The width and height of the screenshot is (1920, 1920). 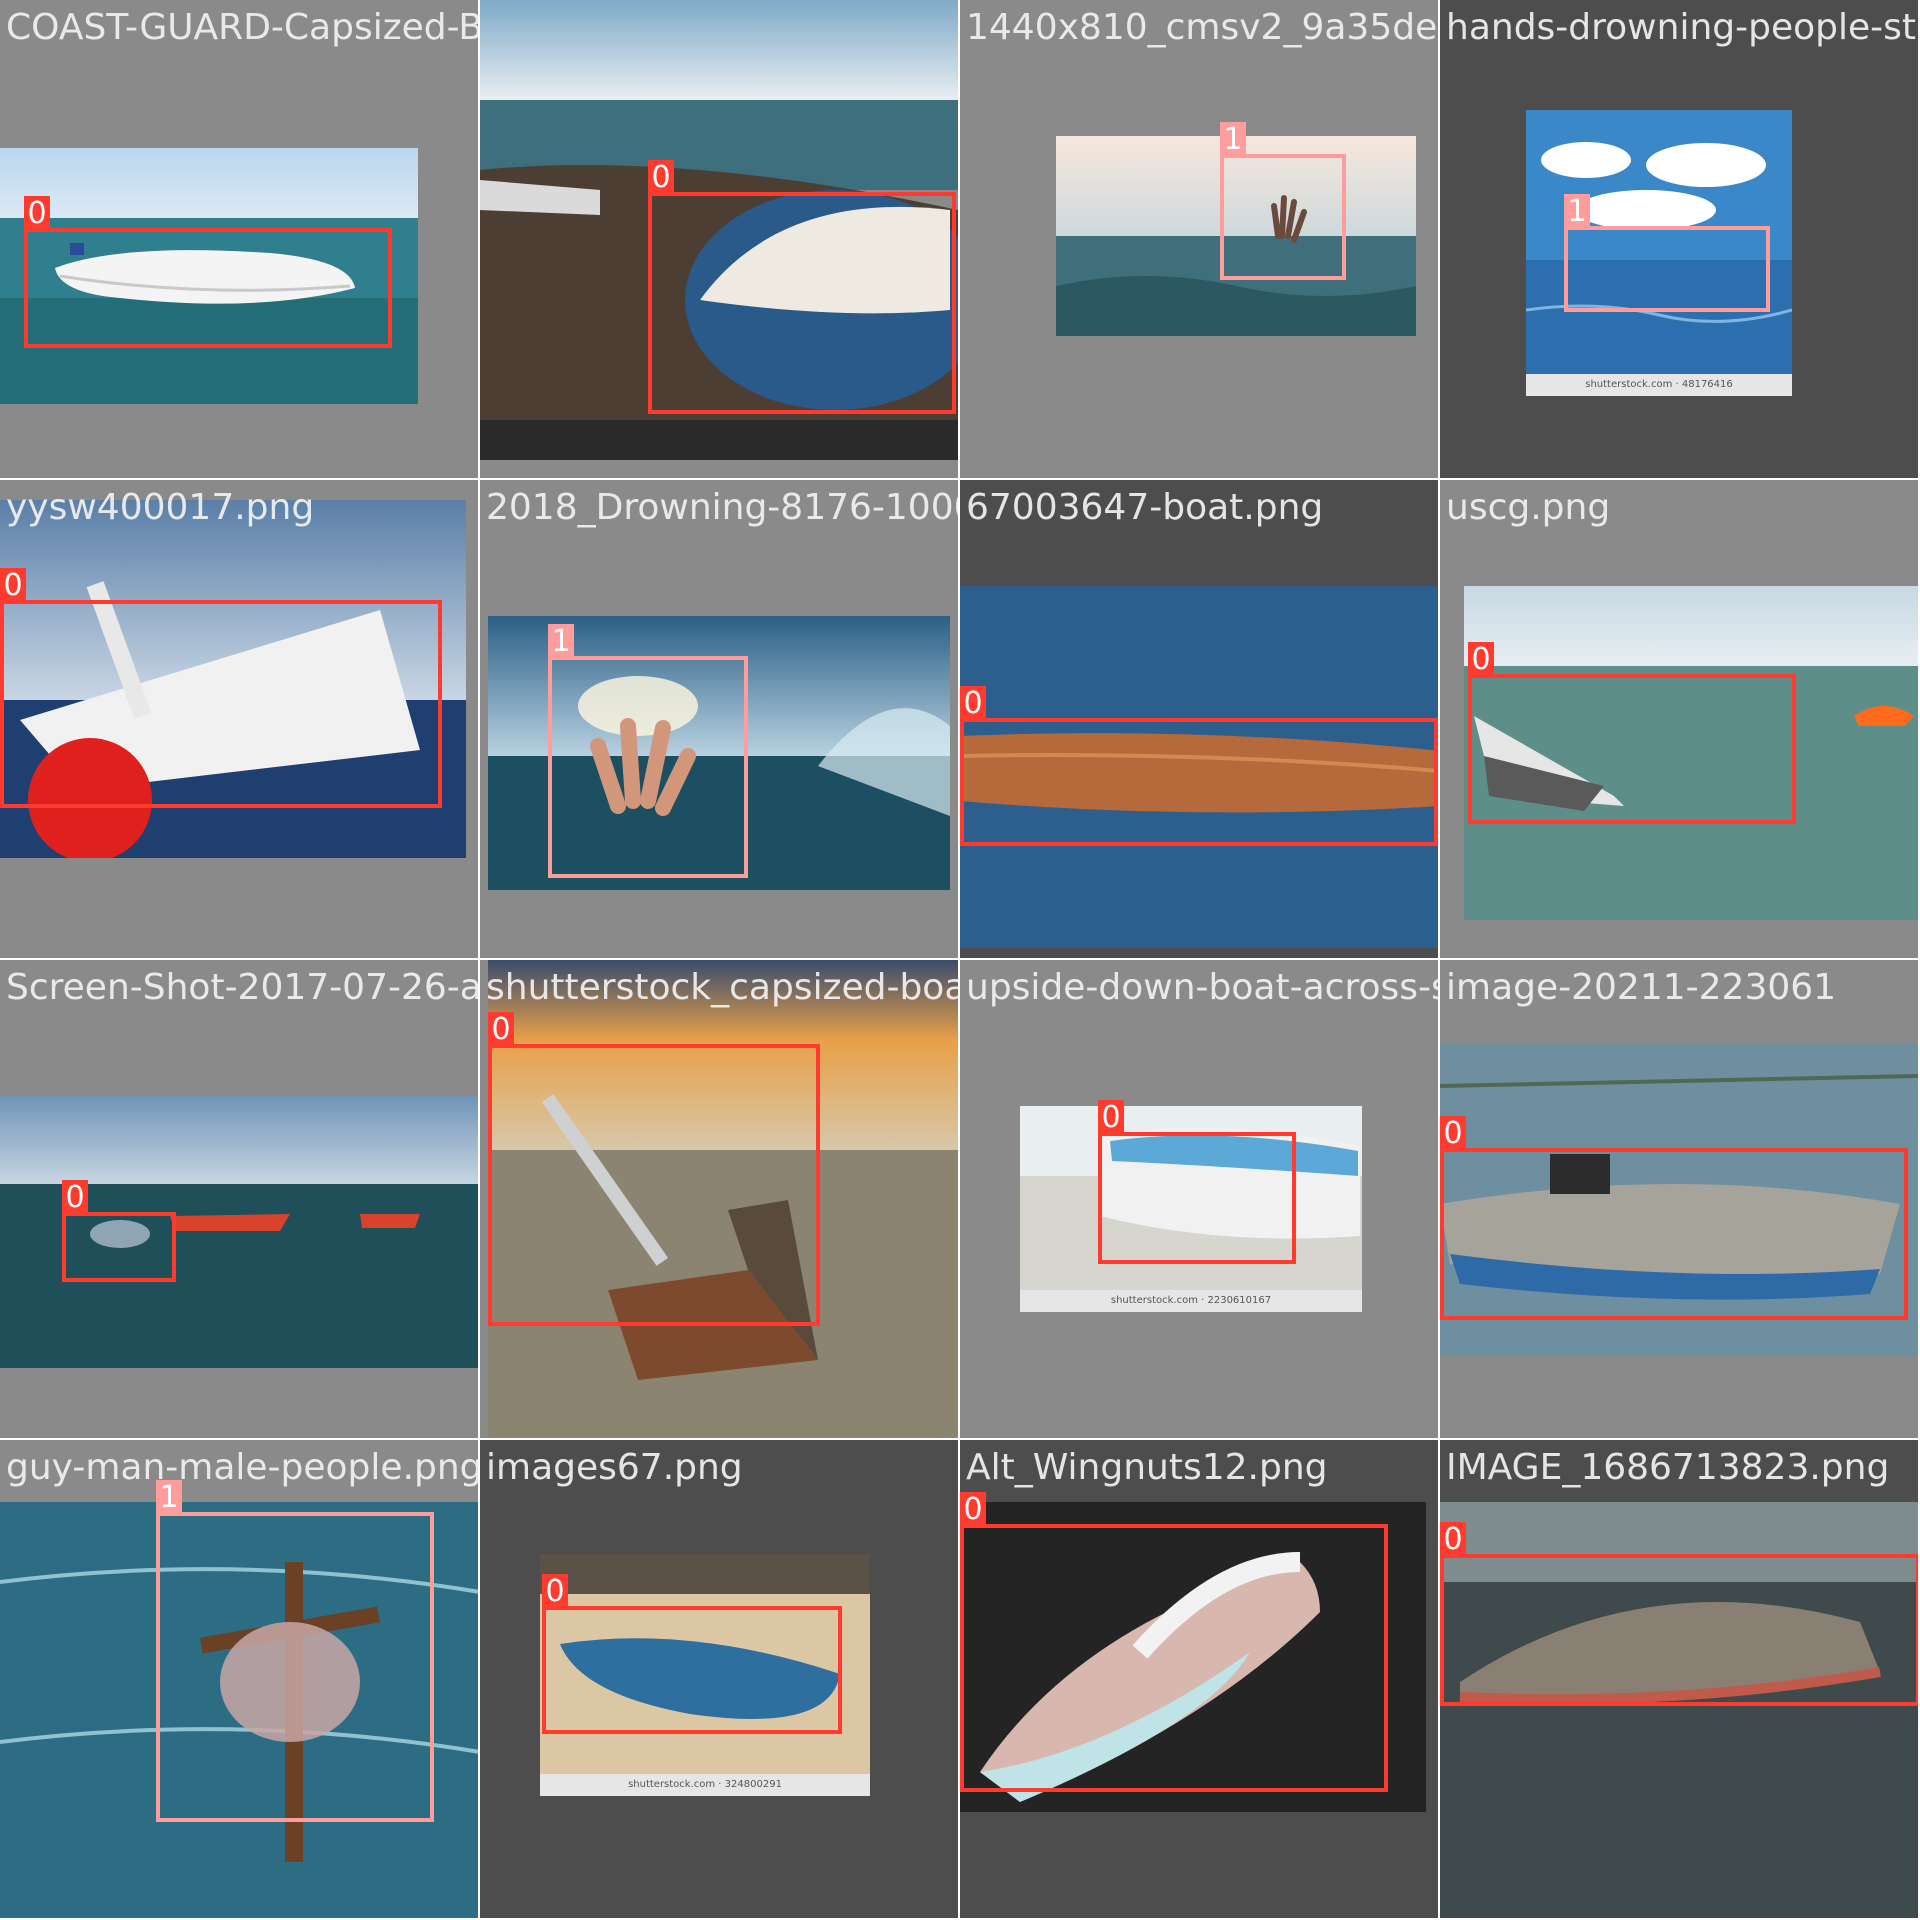 What do you see at coordinates (1145, 507) in the screenshot?
I see `image-filename: 67003647-boat.png` at bounding box center [1145, 507].